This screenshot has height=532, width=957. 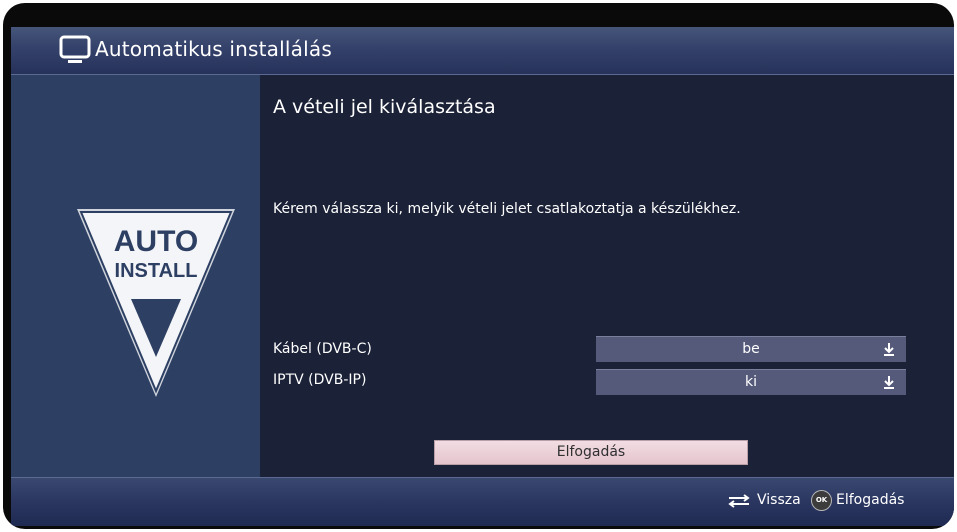 What do you see at coordinates (821, 500) in the screenshot?
I see `ok-button-icon: OK` at bounding box center [821, 500].